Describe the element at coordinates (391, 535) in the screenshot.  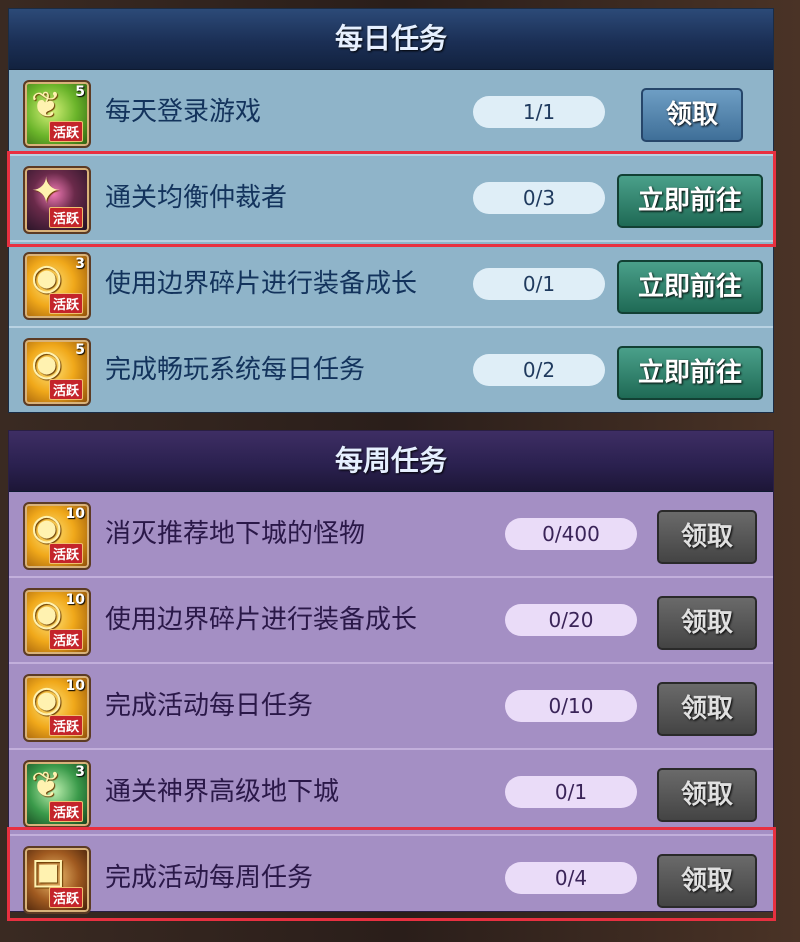
I see `weekly-task-row: ◉ 10 活跃 消灭推荐地下城的怪物 0/400 领取` at that location.